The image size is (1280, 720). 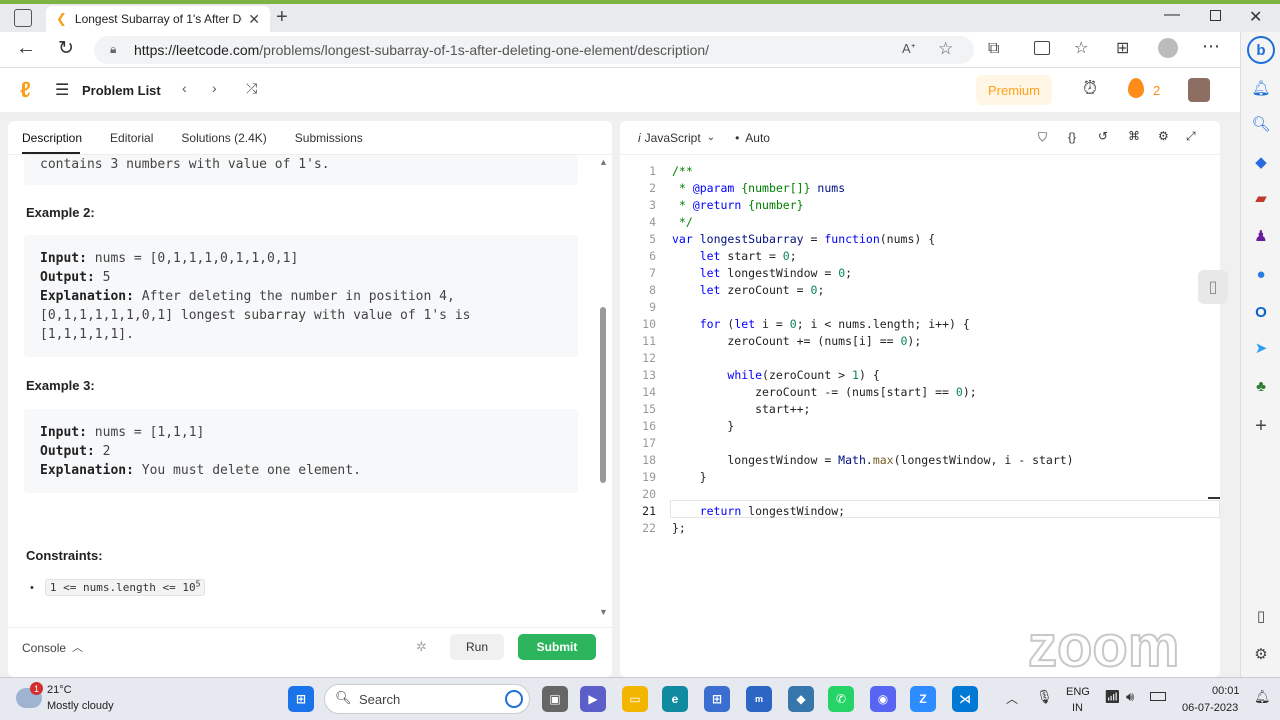 I want to click on tray-chevron-icon: ︿, so click(x=1012, y=698).